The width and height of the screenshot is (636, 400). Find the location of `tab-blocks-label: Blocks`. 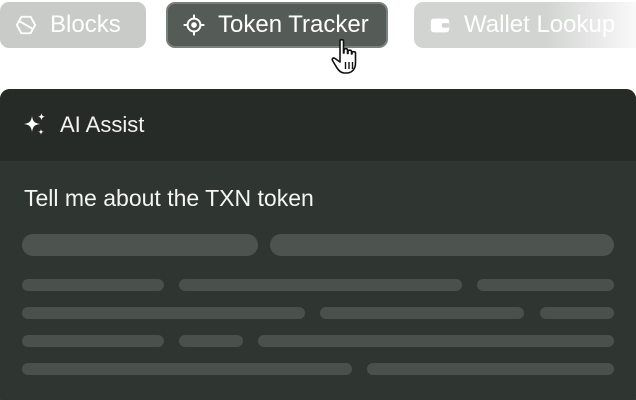

tab-blocks-label: Blocks is located at coordinates (85, 24).